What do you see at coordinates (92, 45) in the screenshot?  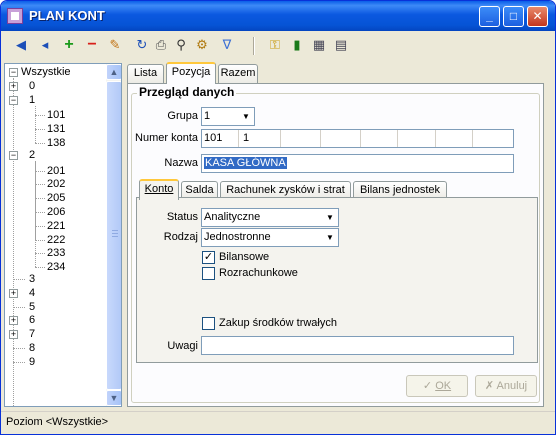 I see `delete-record-icon: −` at bounding box center [92, 45].